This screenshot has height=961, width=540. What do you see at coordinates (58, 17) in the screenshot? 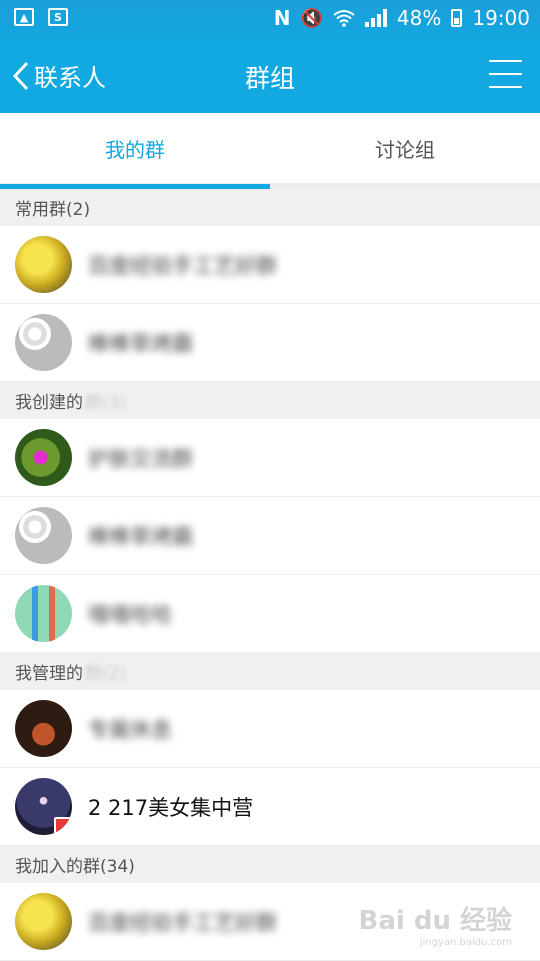
I see `s-app-notification-icon: S` at bounding box center [58, 17].